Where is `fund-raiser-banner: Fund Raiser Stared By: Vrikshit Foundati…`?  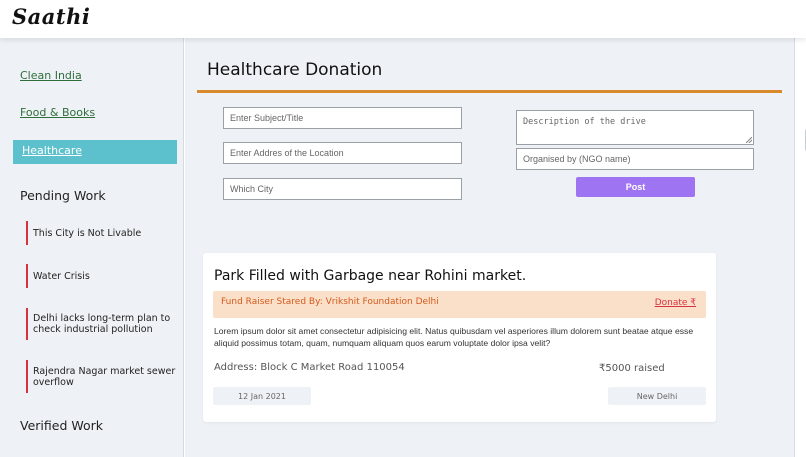
fund-raiser-banner: Fund Raiser Stared By: Vrikshit Foundati… is located at coordinates (459, 304).